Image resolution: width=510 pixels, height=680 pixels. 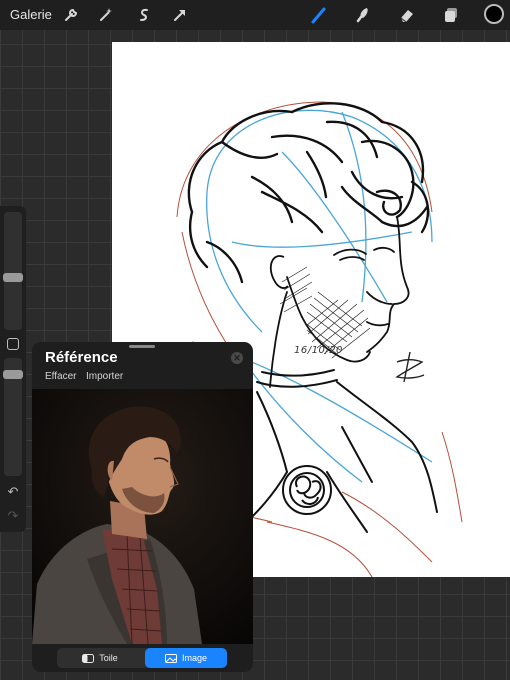 I want to click on image-icon, so click(x=170, y=658).